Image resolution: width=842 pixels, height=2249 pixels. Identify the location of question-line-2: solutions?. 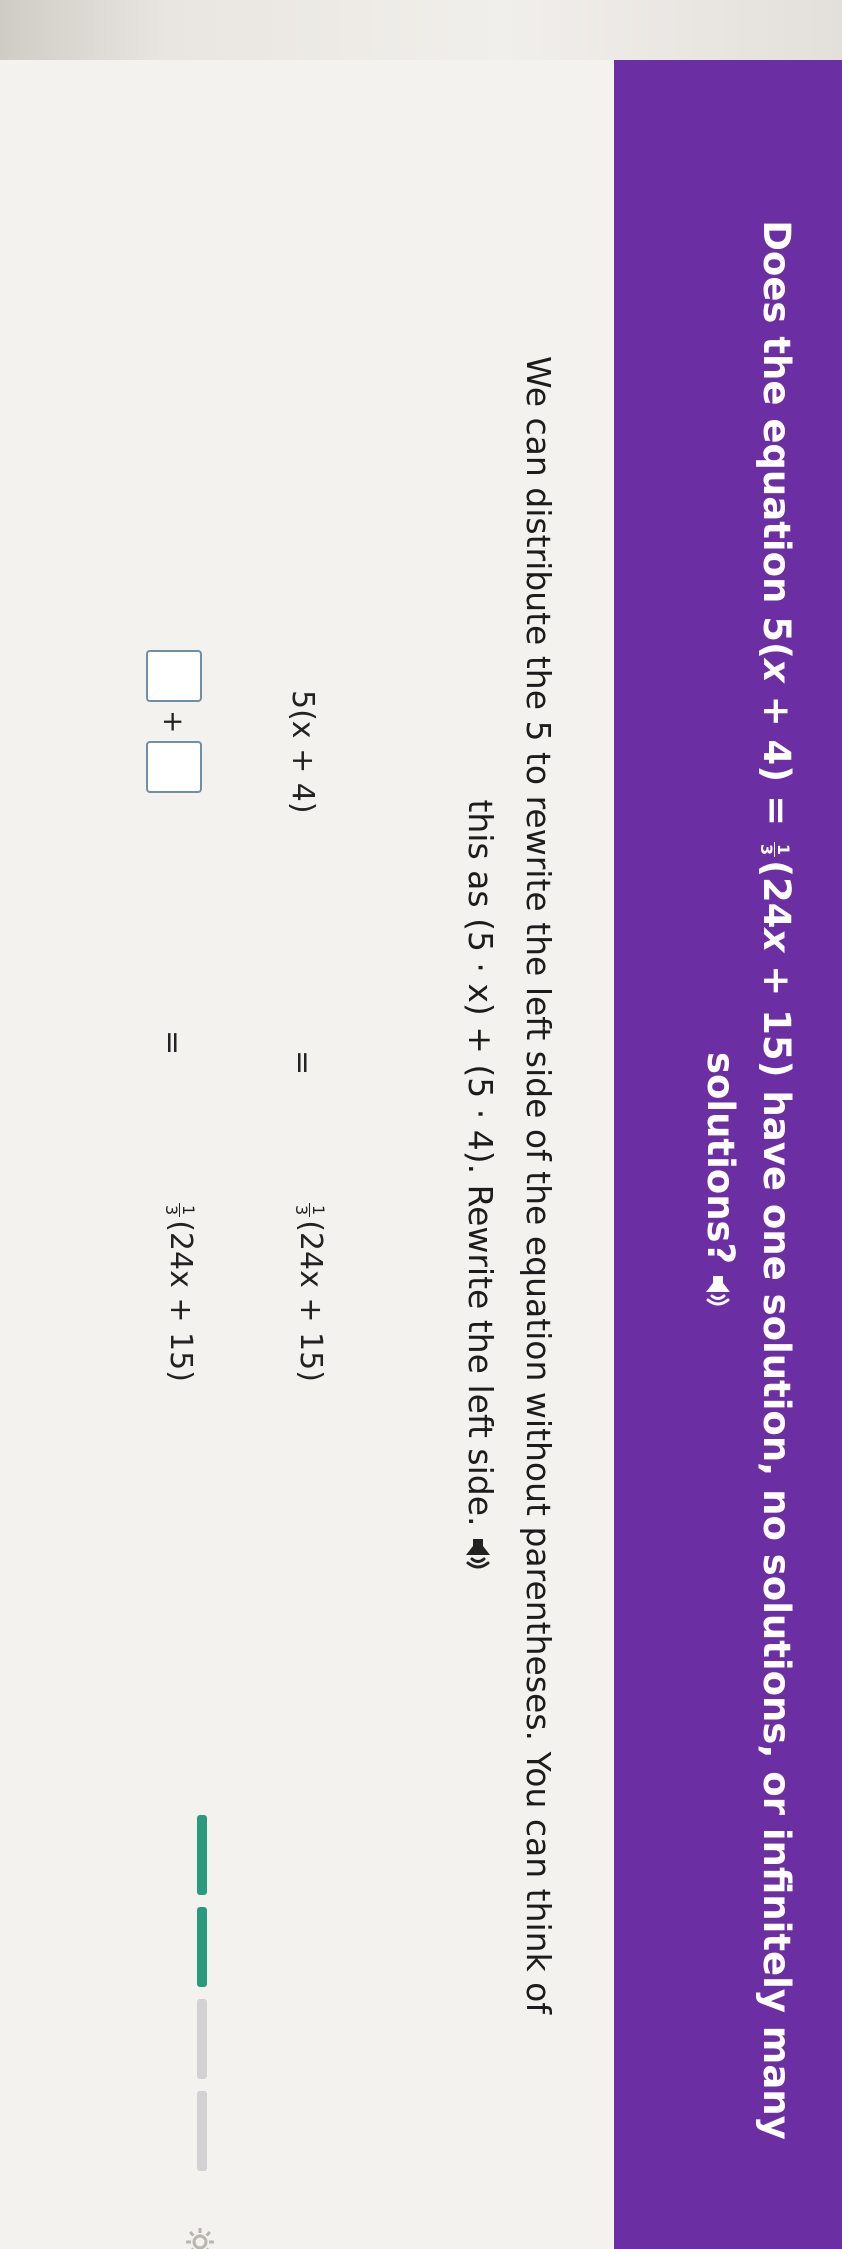
(720, 1180).